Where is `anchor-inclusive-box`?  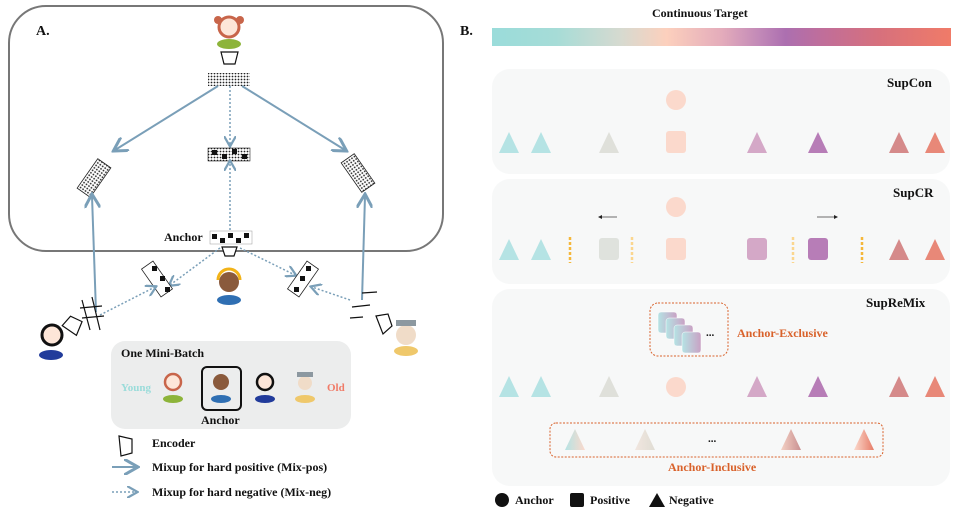 anchor-inclusive-box is located at coordinates (716, 440).